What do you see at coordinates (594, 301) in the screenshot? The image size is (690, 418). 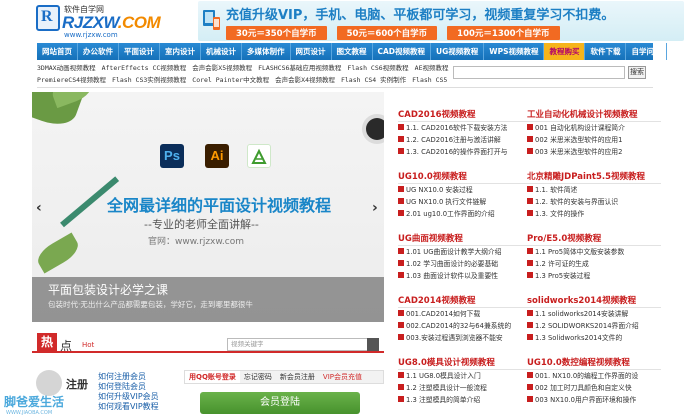 I see `course-block-title: solidworks2014视频教程` at bounding box center [594, 301].